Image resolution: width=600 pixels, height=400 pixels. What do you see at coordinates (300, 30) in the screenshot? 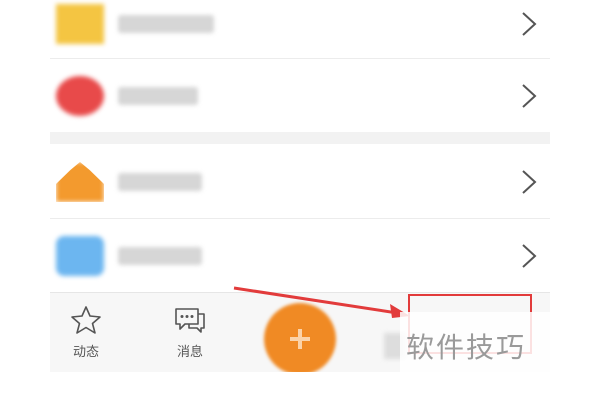
I see `list-item` at bounding box center [300, 30].